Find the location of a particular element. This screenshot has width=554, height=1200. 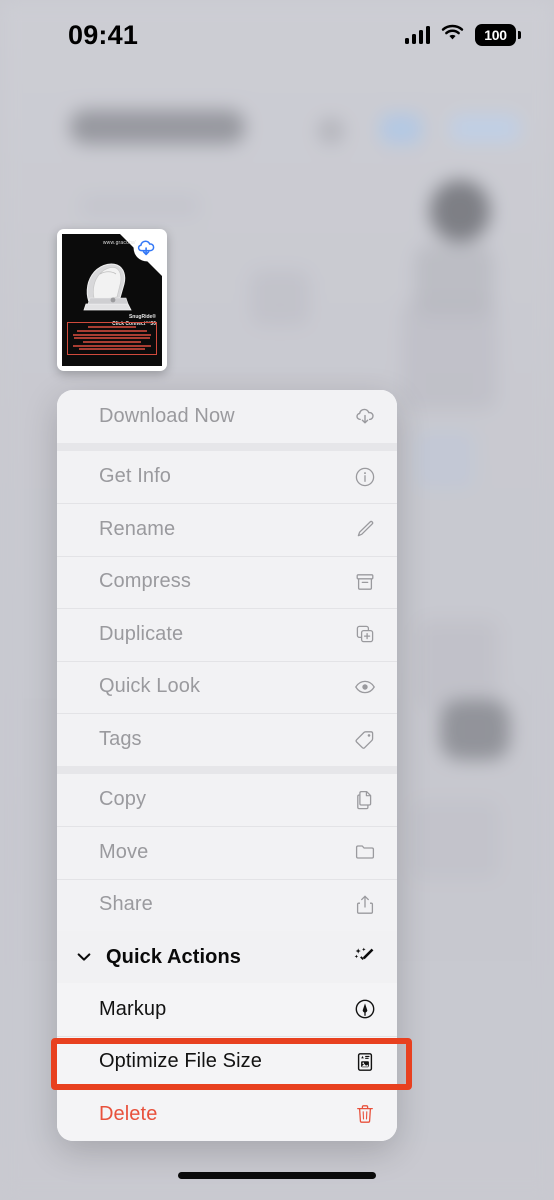

trash-icon is located at coordinates (365, 1114).